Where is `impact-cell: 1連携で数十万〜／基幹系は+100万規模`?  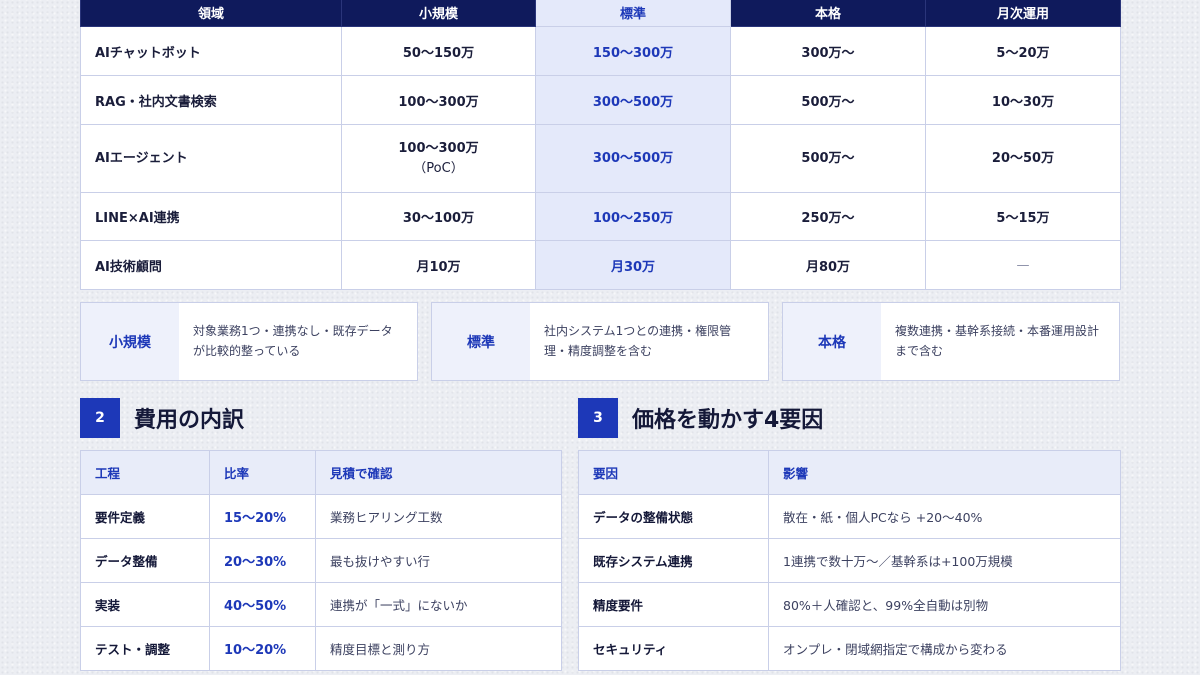
impact-cell: 1連携で数十万〜／基幹系は+100万規模 is located at coordinates (944, 560).